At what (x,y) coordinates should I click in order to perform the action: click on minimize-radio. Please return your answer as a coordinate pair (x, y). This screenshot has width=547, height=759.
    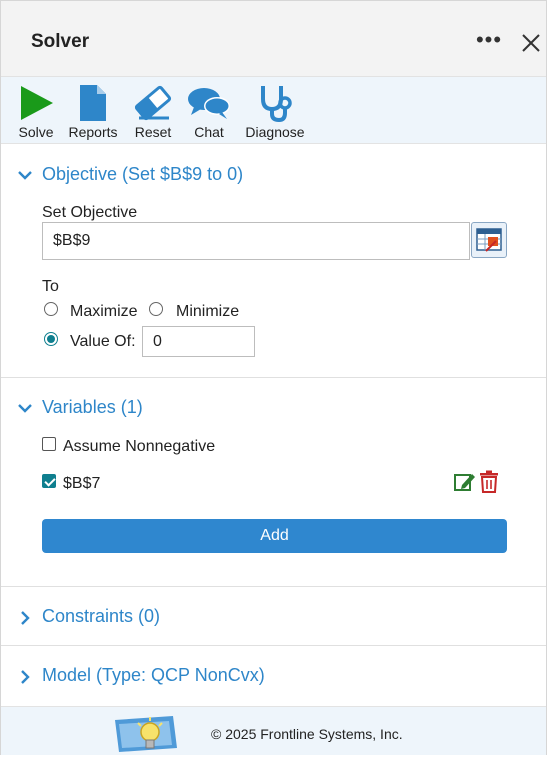
    Looking at the image, I should click on (156, 309).